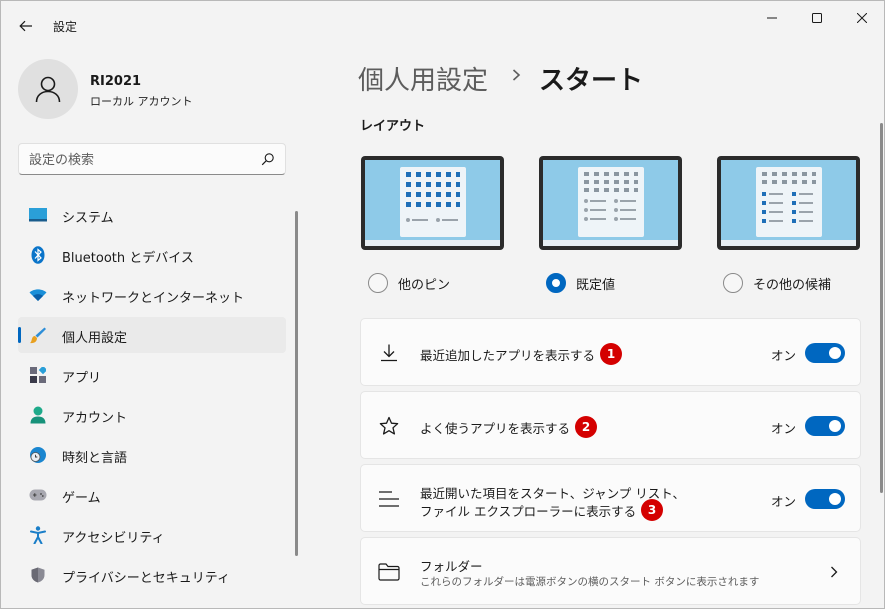 The width and height of the screenshot is (885, 609). What do you see at coordinates (296, 383) in the screenshot?
I see `sidebar-scrollbar` at bounding box center [296, 383].